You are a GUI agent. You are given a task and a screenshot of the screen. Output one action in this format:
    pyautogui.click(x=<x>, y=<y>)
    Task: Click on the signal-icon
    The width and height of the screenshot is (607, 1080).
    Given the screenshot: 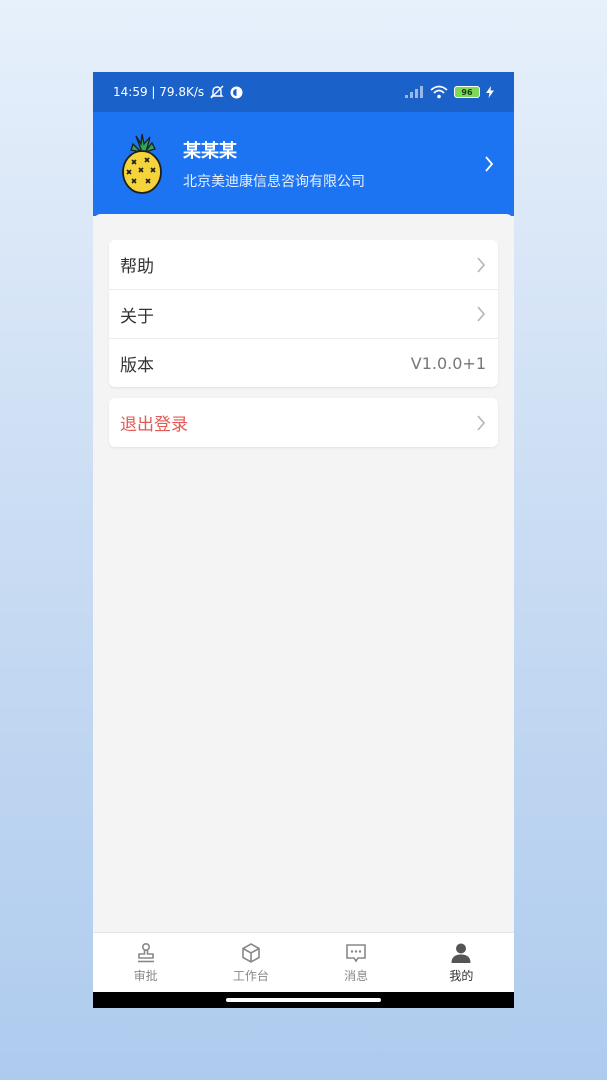 What is the action you would take?
    pyautogui.click(x=414, y=92)
    